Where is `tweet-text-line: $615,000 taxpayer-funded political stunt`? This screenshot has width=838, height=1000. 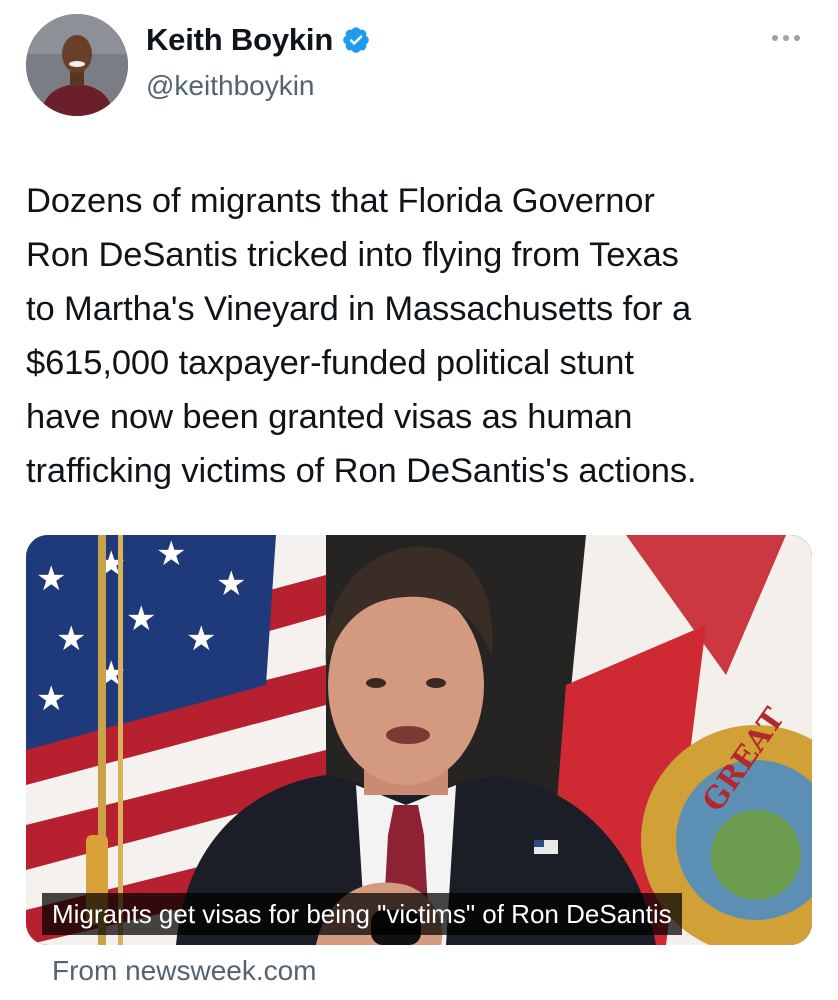 tweet-text-line: $615,000 taxpayer-funded political stunt is located at coordinates (330, 363).